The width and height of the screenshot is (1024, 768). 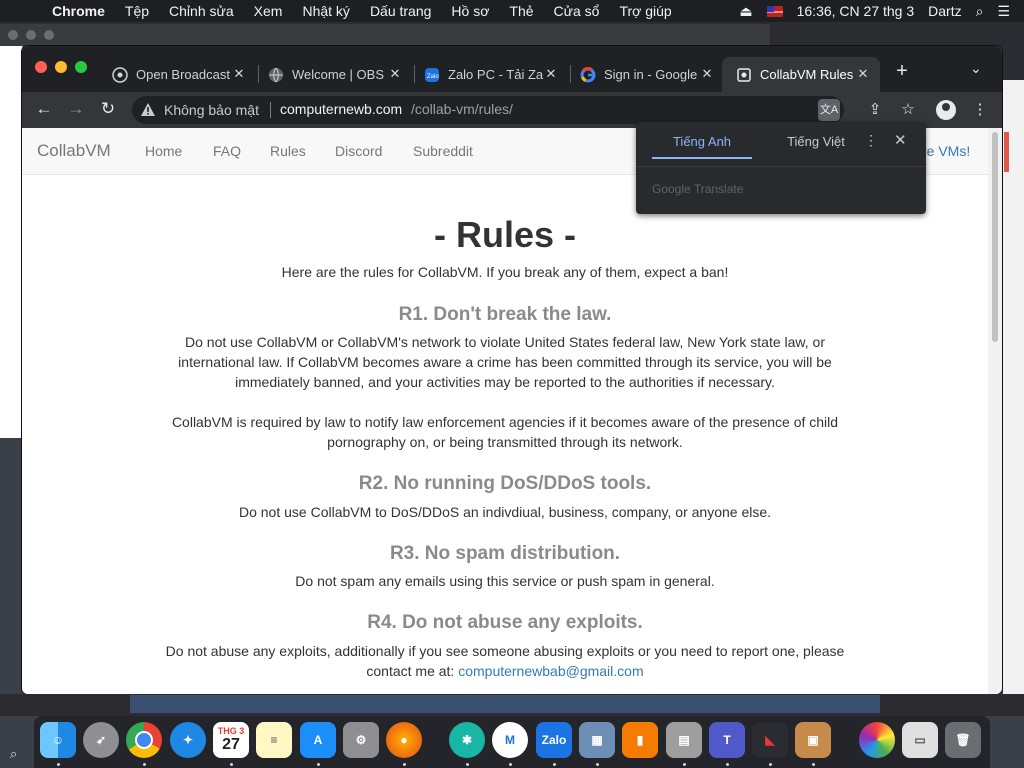 What do you see at coordinates (231, 740) in the screenshot?
I see `calendar-icon: THG 3 27` at bounding box center [231, 740].